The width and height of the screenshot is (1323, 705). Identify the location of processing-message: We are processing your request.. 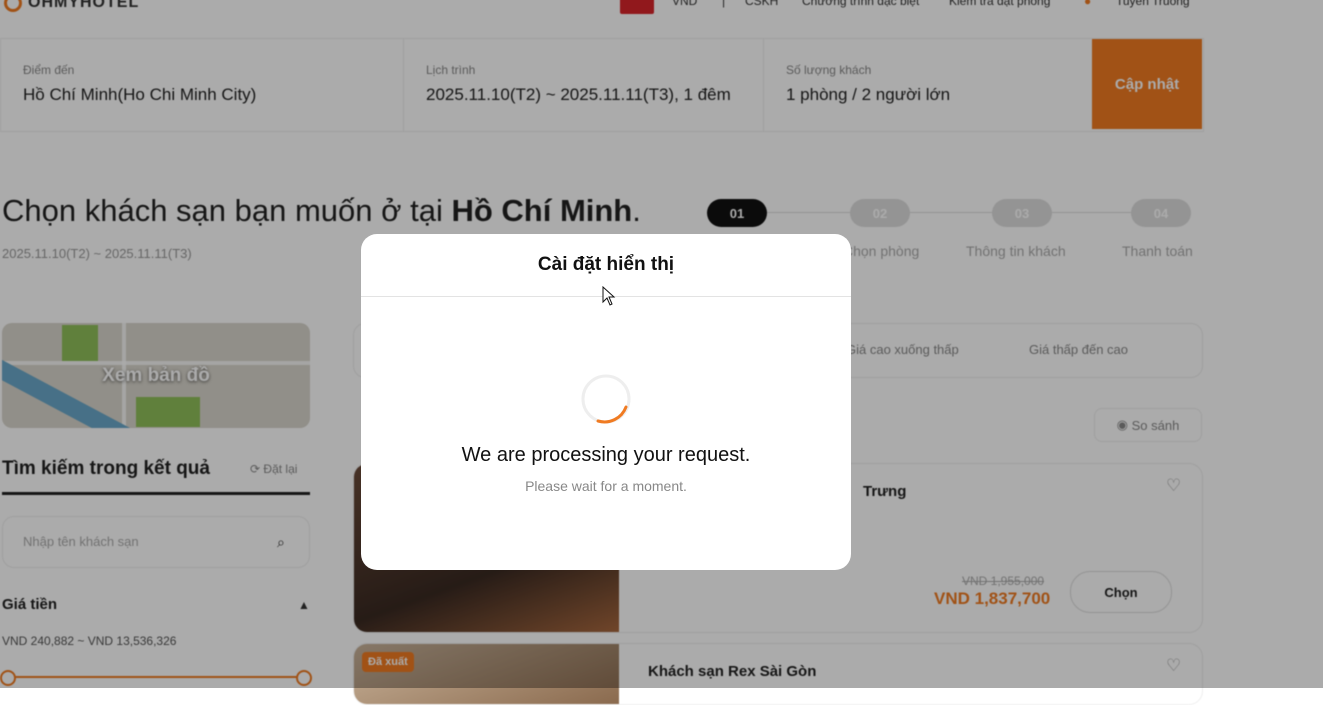
(606, 455).